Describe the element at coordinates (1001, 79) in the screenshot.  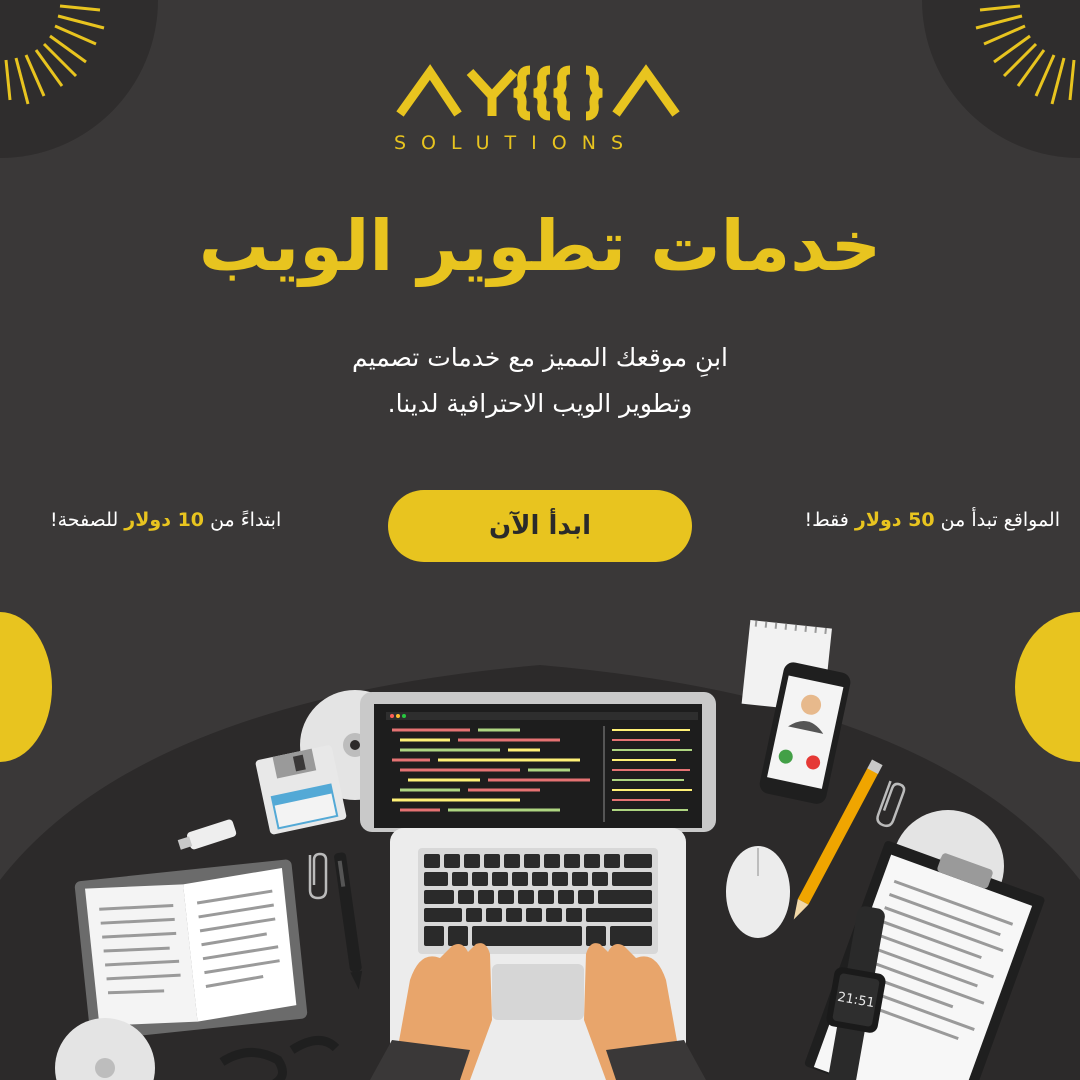
I see `sunburst-decoration-right` at that location.